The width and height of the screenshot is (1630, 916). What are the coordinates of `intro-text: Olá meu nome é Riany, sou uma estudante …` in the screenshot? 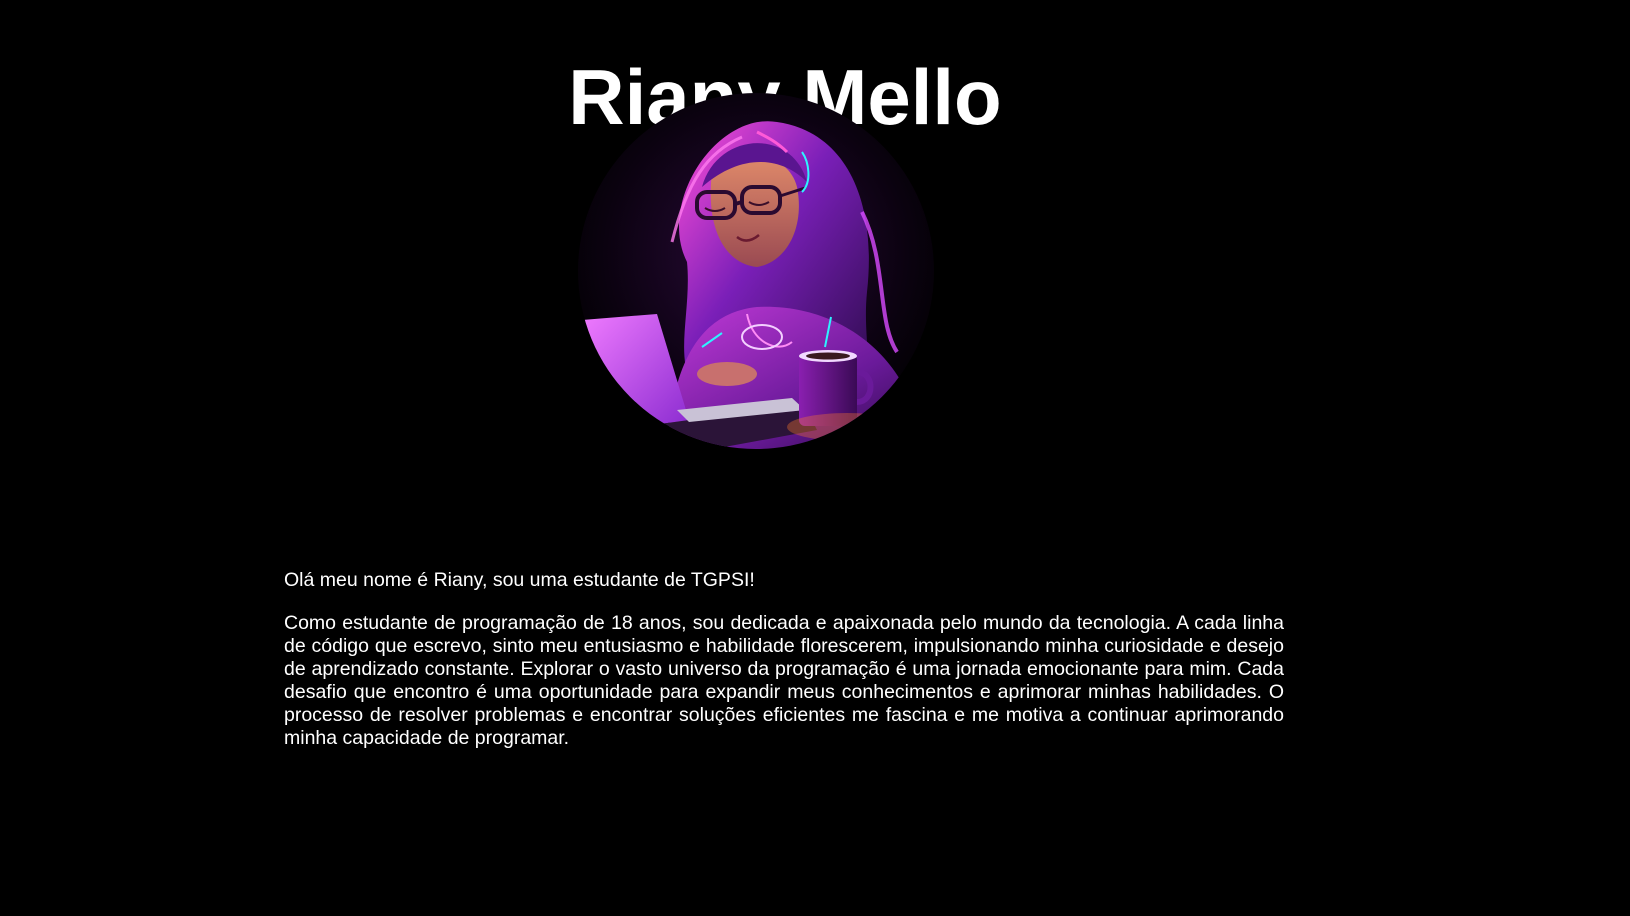 It's located at (519, 580).